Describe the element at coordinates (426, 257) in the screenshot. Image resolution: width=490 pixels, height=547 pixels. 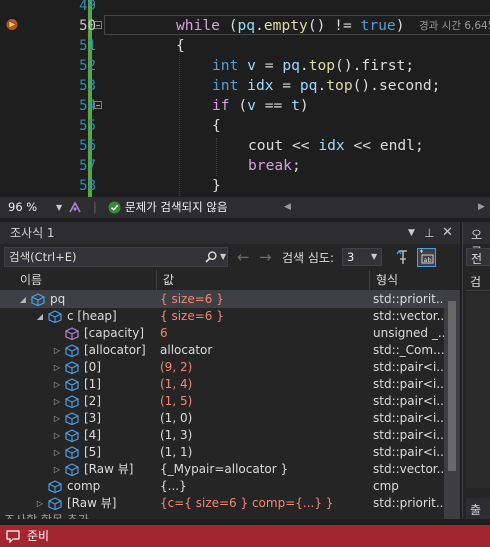
I see `hex-display-icon: ab` at that location.